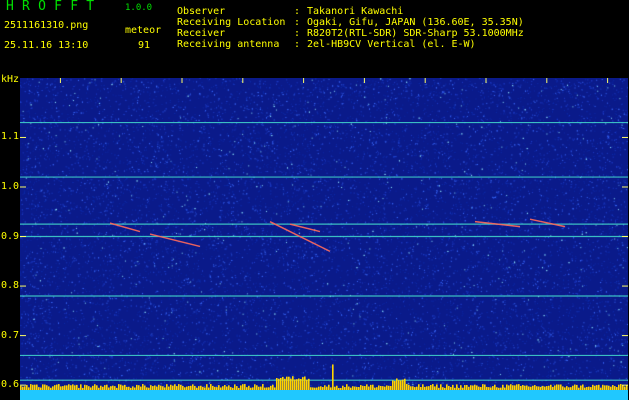  Describe the element at coordinates (10, 79) in the screenshot. I see `y-axis-unit: kHz` at that location.